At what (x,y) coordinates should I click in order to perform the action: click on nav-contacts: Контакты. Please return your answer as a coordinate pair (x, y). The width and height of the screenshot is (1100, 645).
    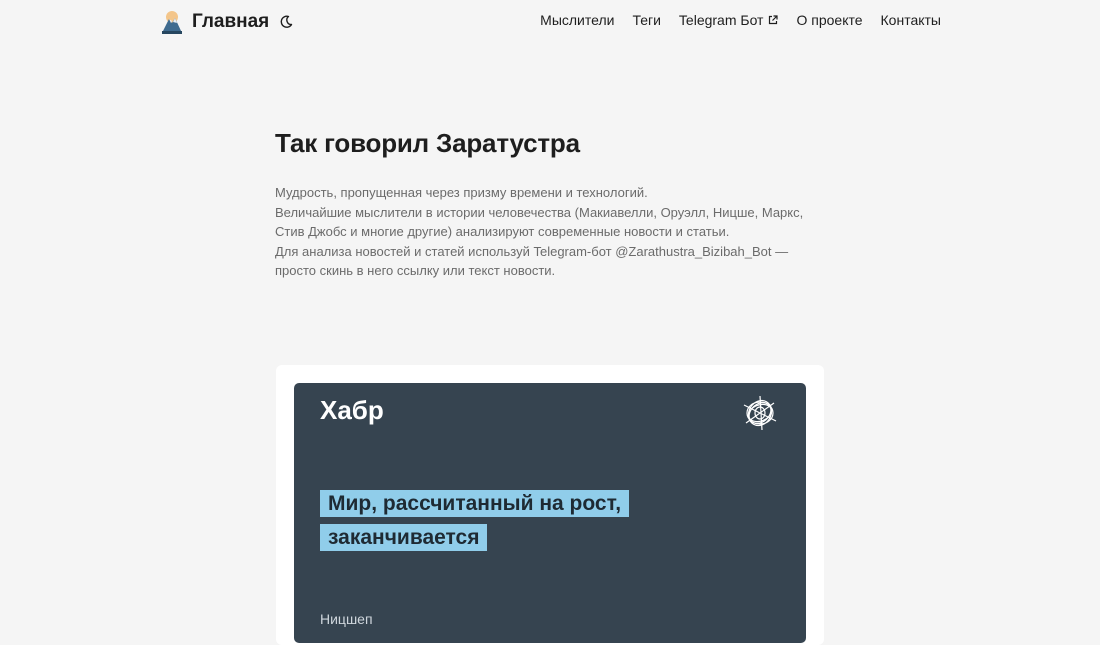
    Looking at the image, I should click on (911, 20).